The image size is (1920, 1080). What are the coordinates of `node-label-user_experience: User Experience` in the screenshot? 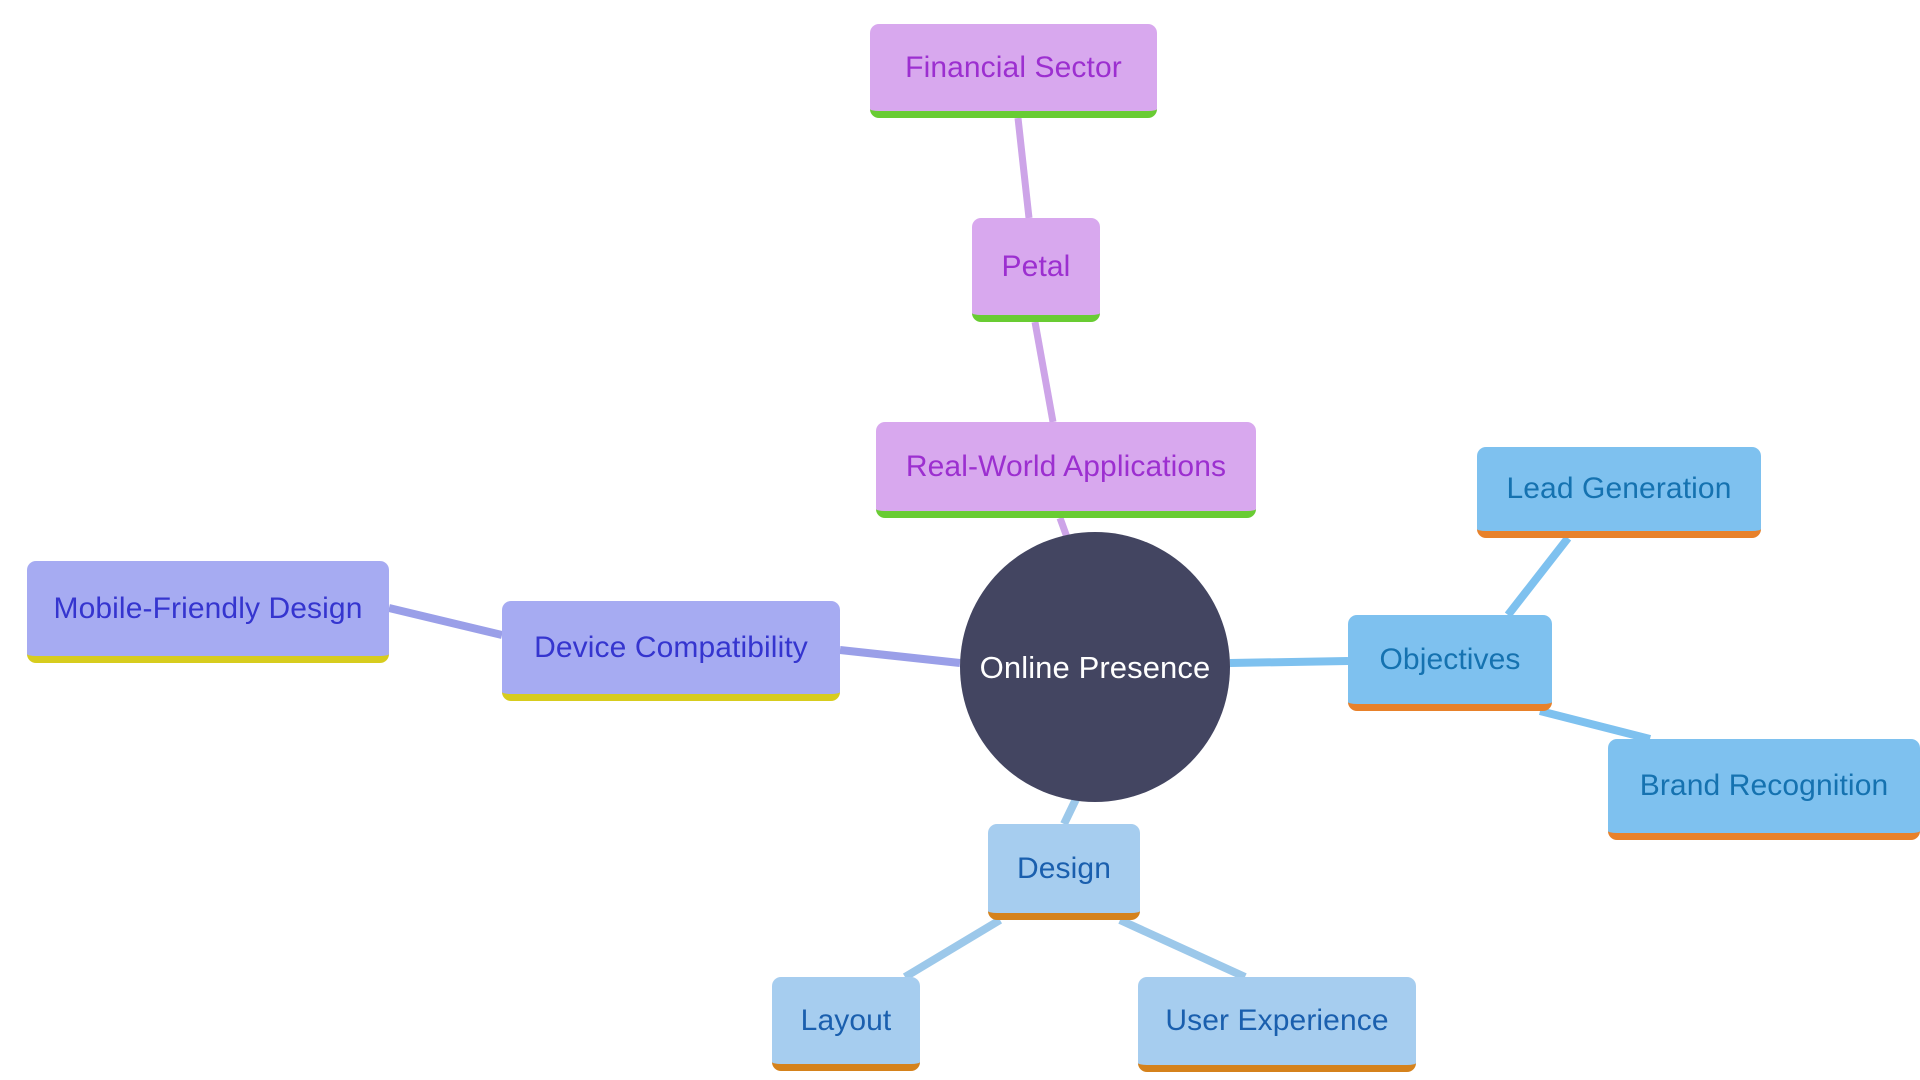 It's located at (1277, 1020).